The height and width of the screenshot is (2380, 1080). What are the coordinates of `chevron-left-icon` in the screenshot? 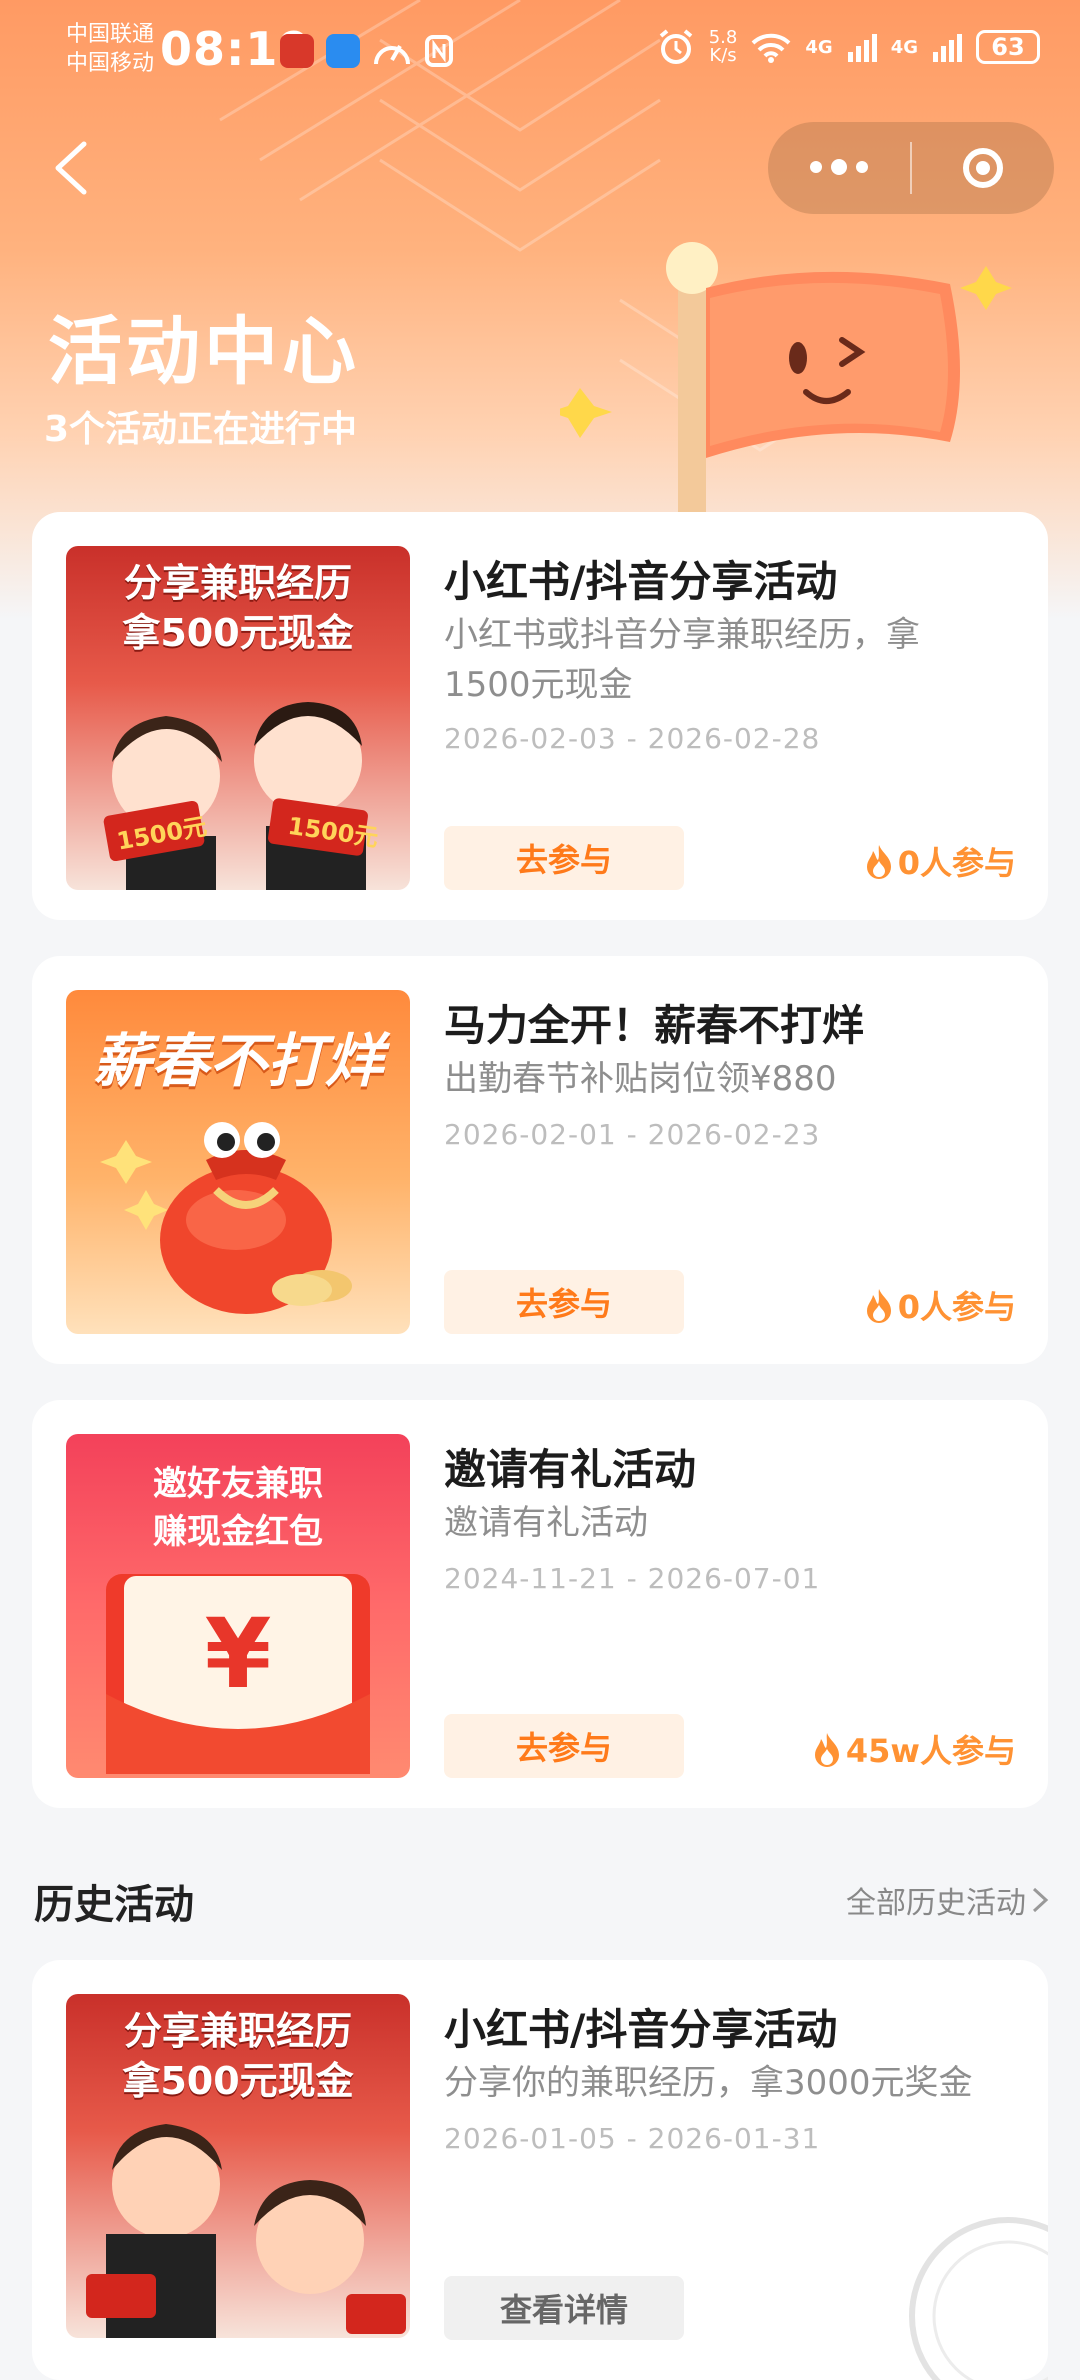 It's located at (74, 168).